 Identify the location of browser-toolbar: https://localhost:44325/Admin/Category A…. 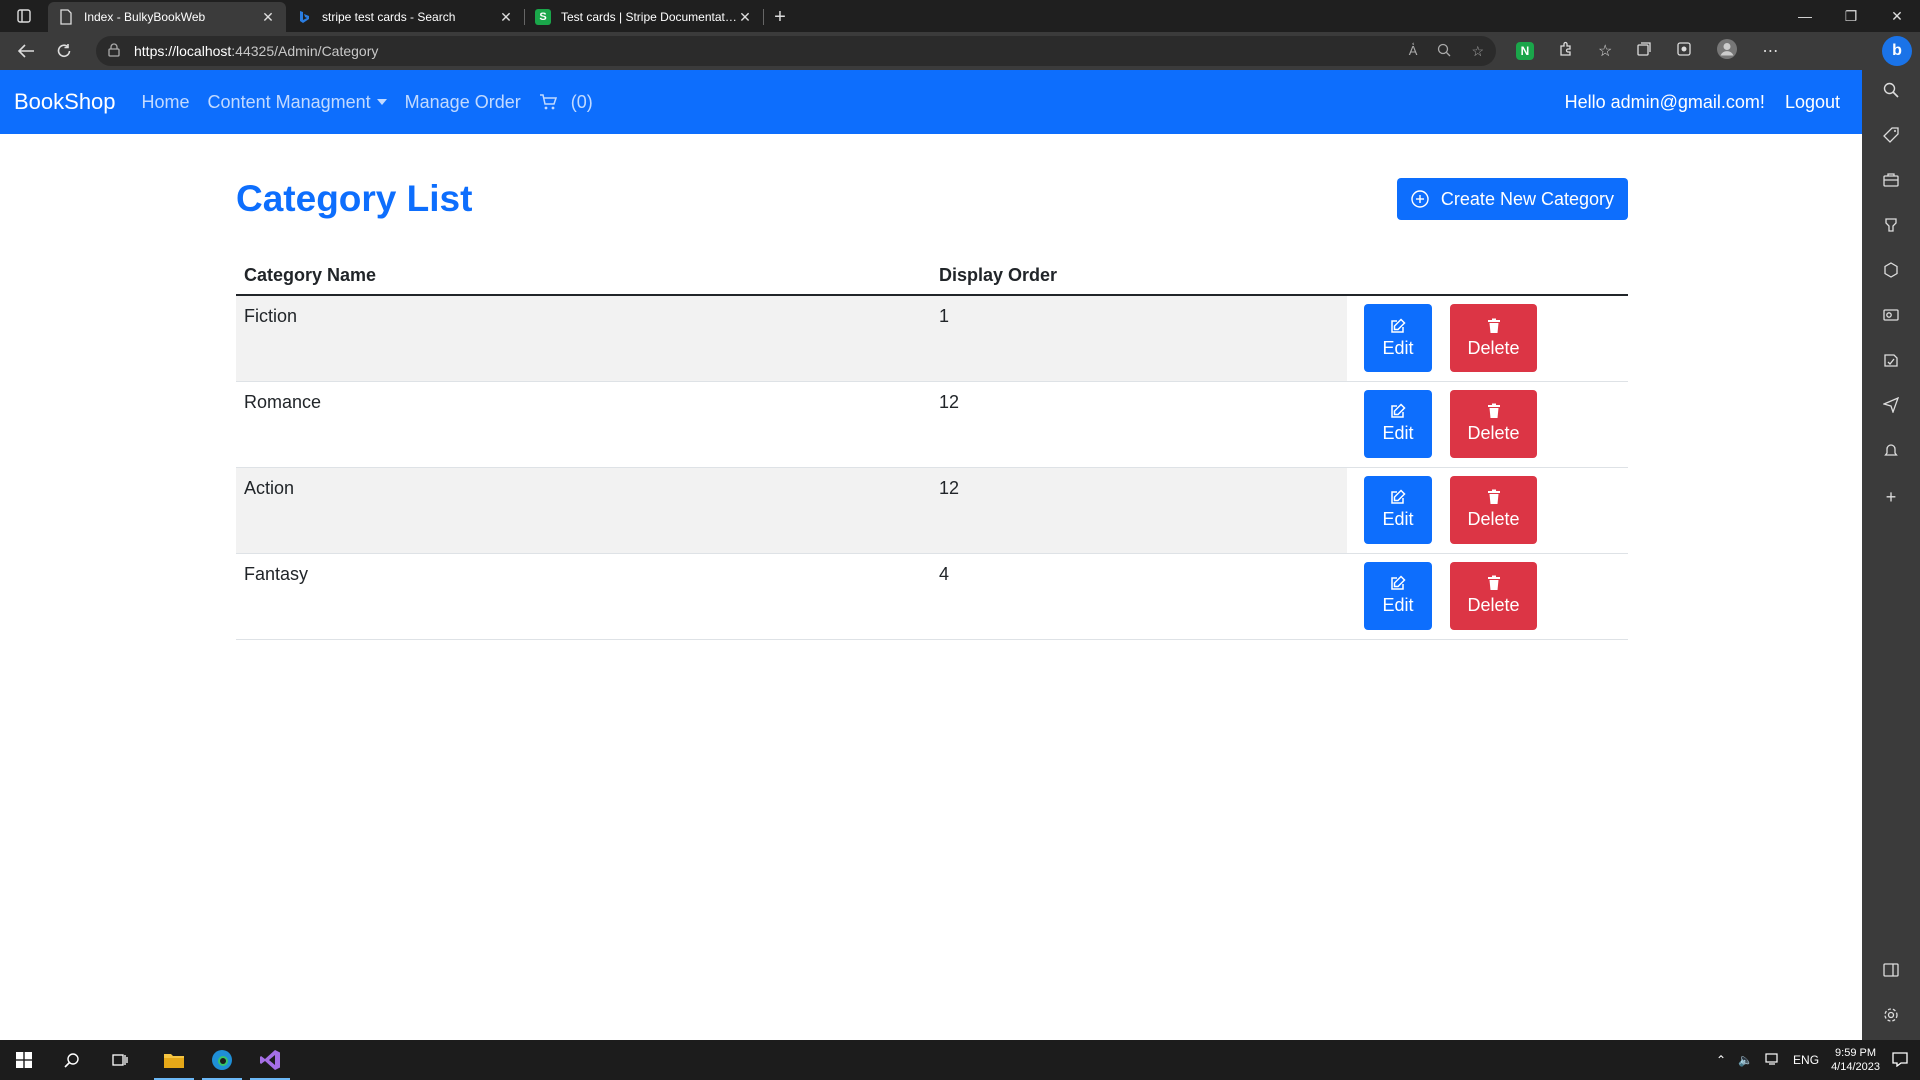
(960, 51).